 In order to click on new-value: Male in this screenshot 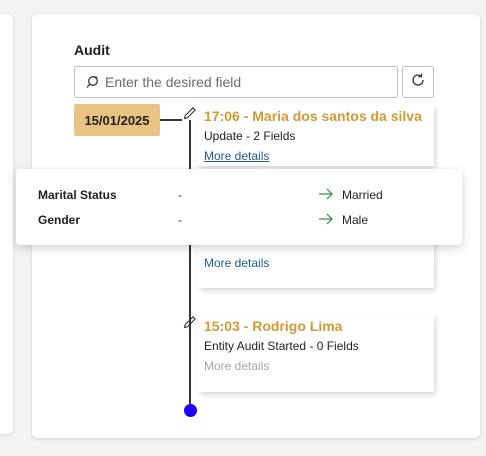, I will do `click(355, 220)`.